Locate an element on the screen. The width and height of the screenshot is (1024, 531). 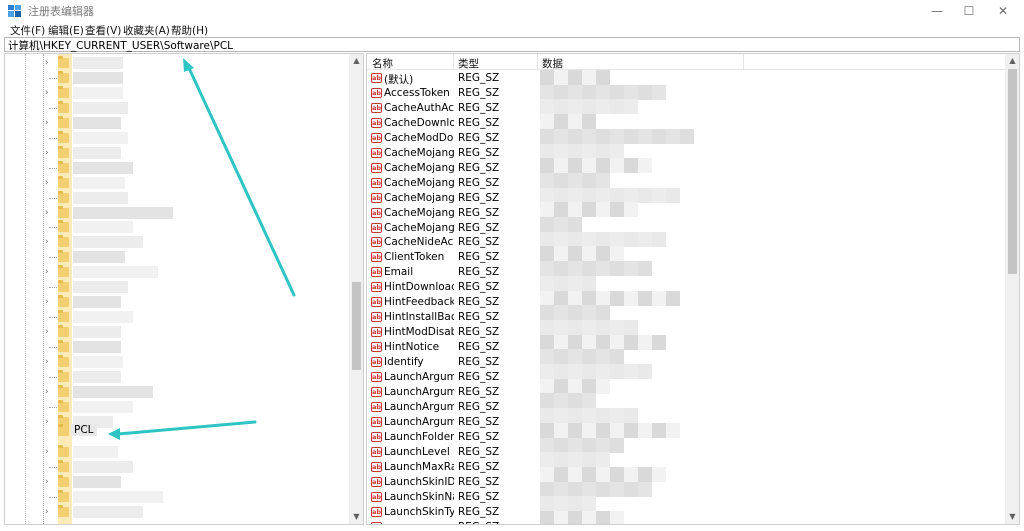
tree-item-pcl: PCL is located at coordinates (75, 431).